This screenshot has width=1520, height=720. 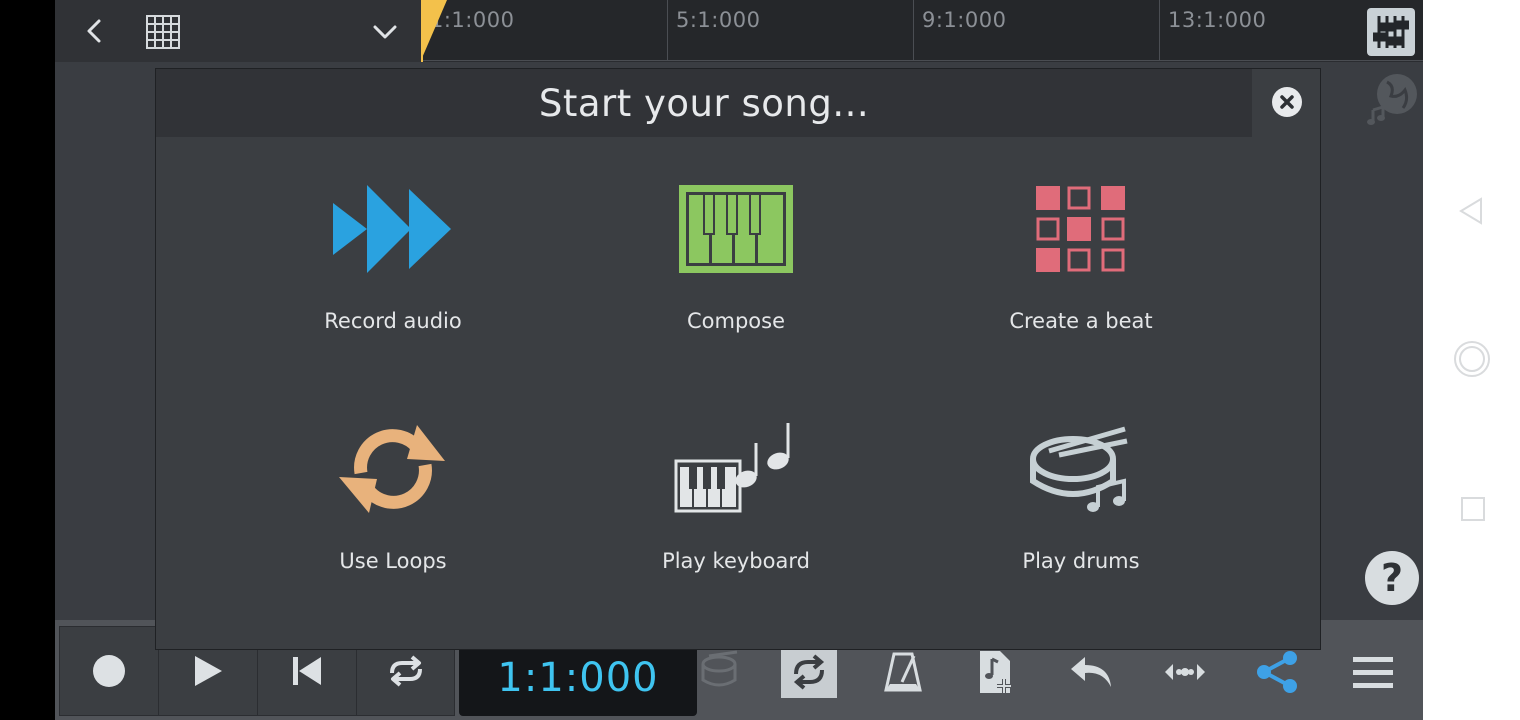 What do you see at coordinates (393, 469) in the screenshot?
I see `loop-arrows-icon` at bounding box center [393, 469].